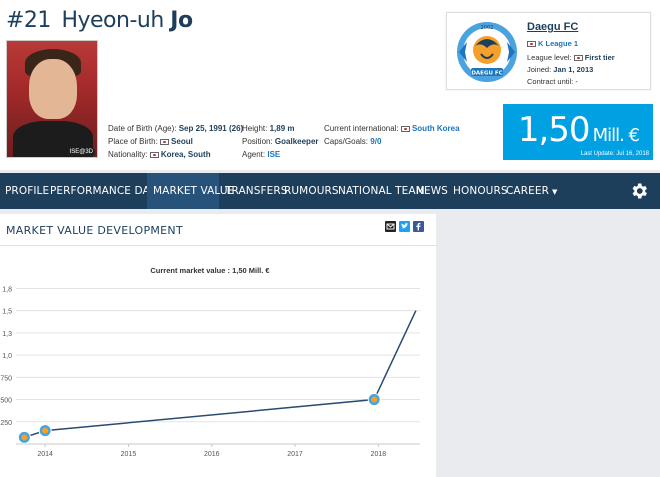 Image resolution: width=660 pixels, height=477 pixels. I want to click on market-value: 1,50 Mill. €, so click(578, 130).